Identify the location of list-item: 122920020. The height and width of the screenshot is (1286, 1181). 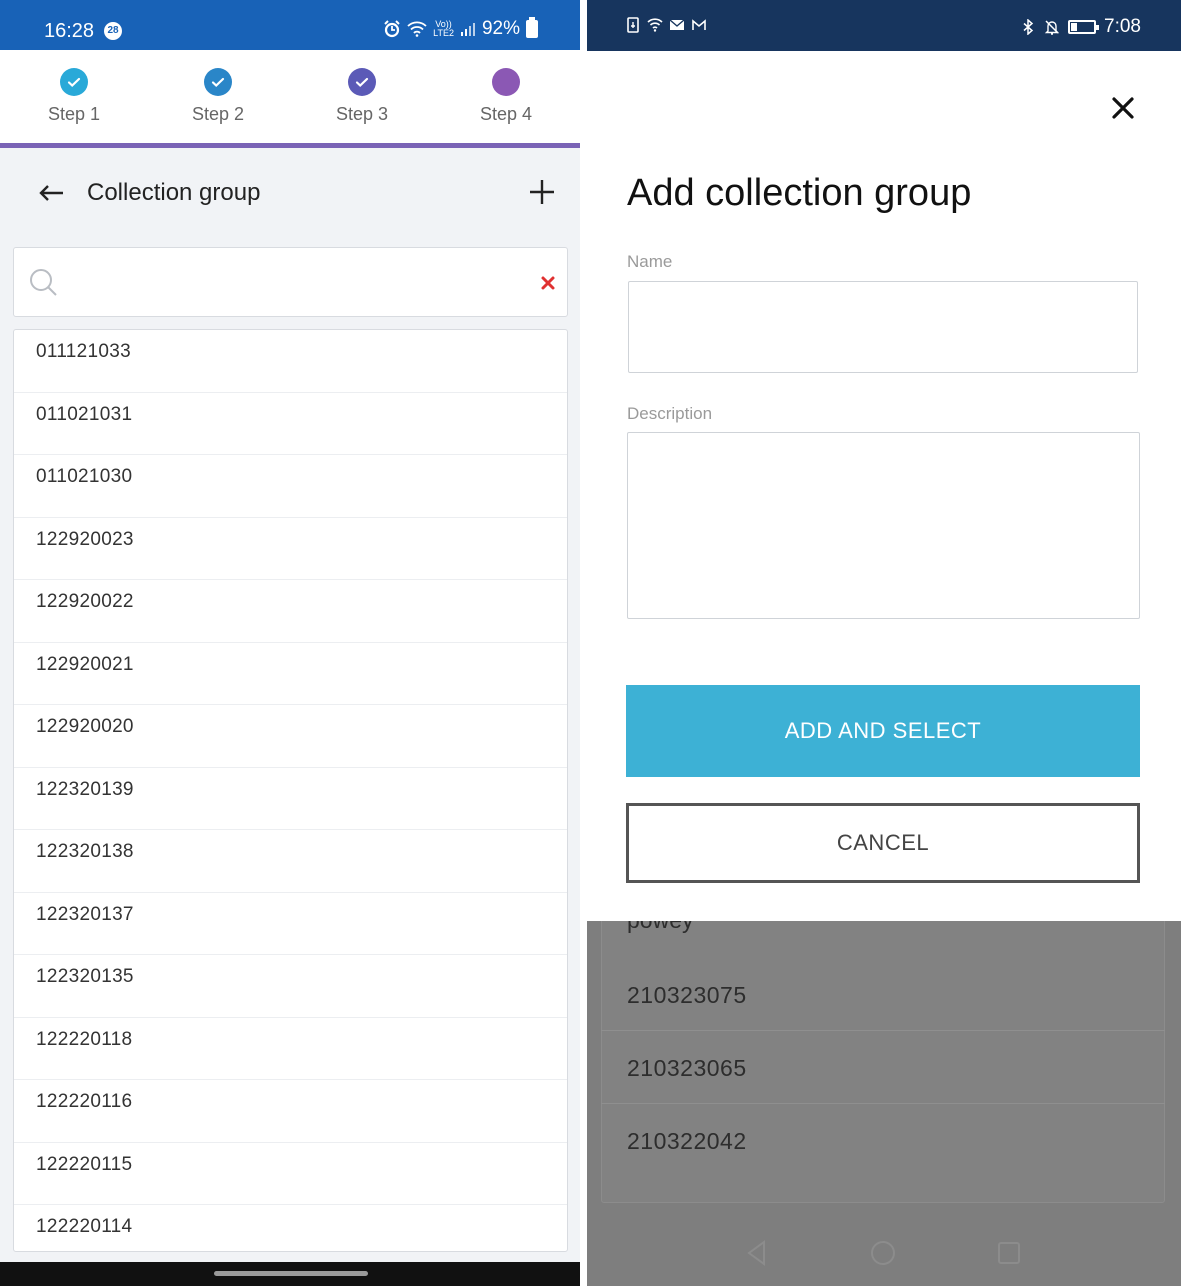
(290, 736).